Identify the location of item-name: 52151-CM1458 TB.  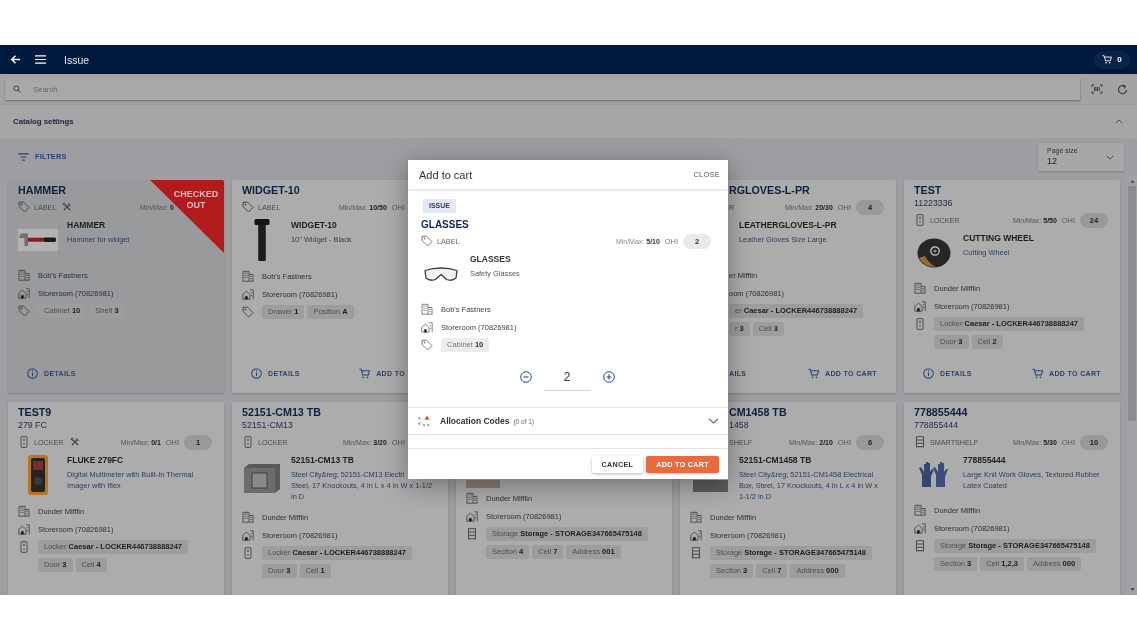
(775, 460).